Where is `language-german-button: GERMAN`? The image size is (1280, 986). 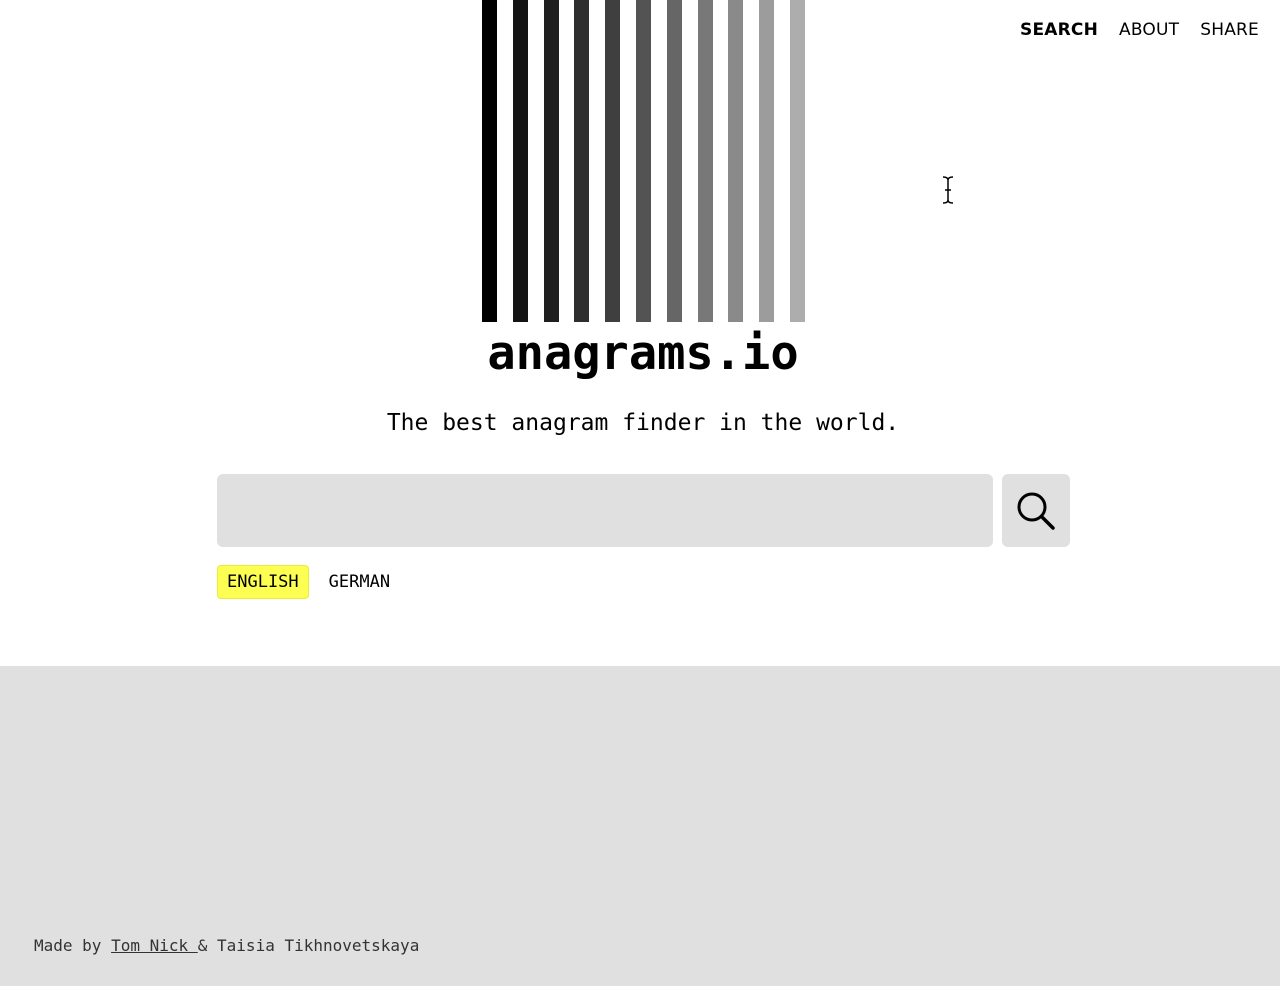 language-german-button: GERMAN is located at coordinates (359, 582).